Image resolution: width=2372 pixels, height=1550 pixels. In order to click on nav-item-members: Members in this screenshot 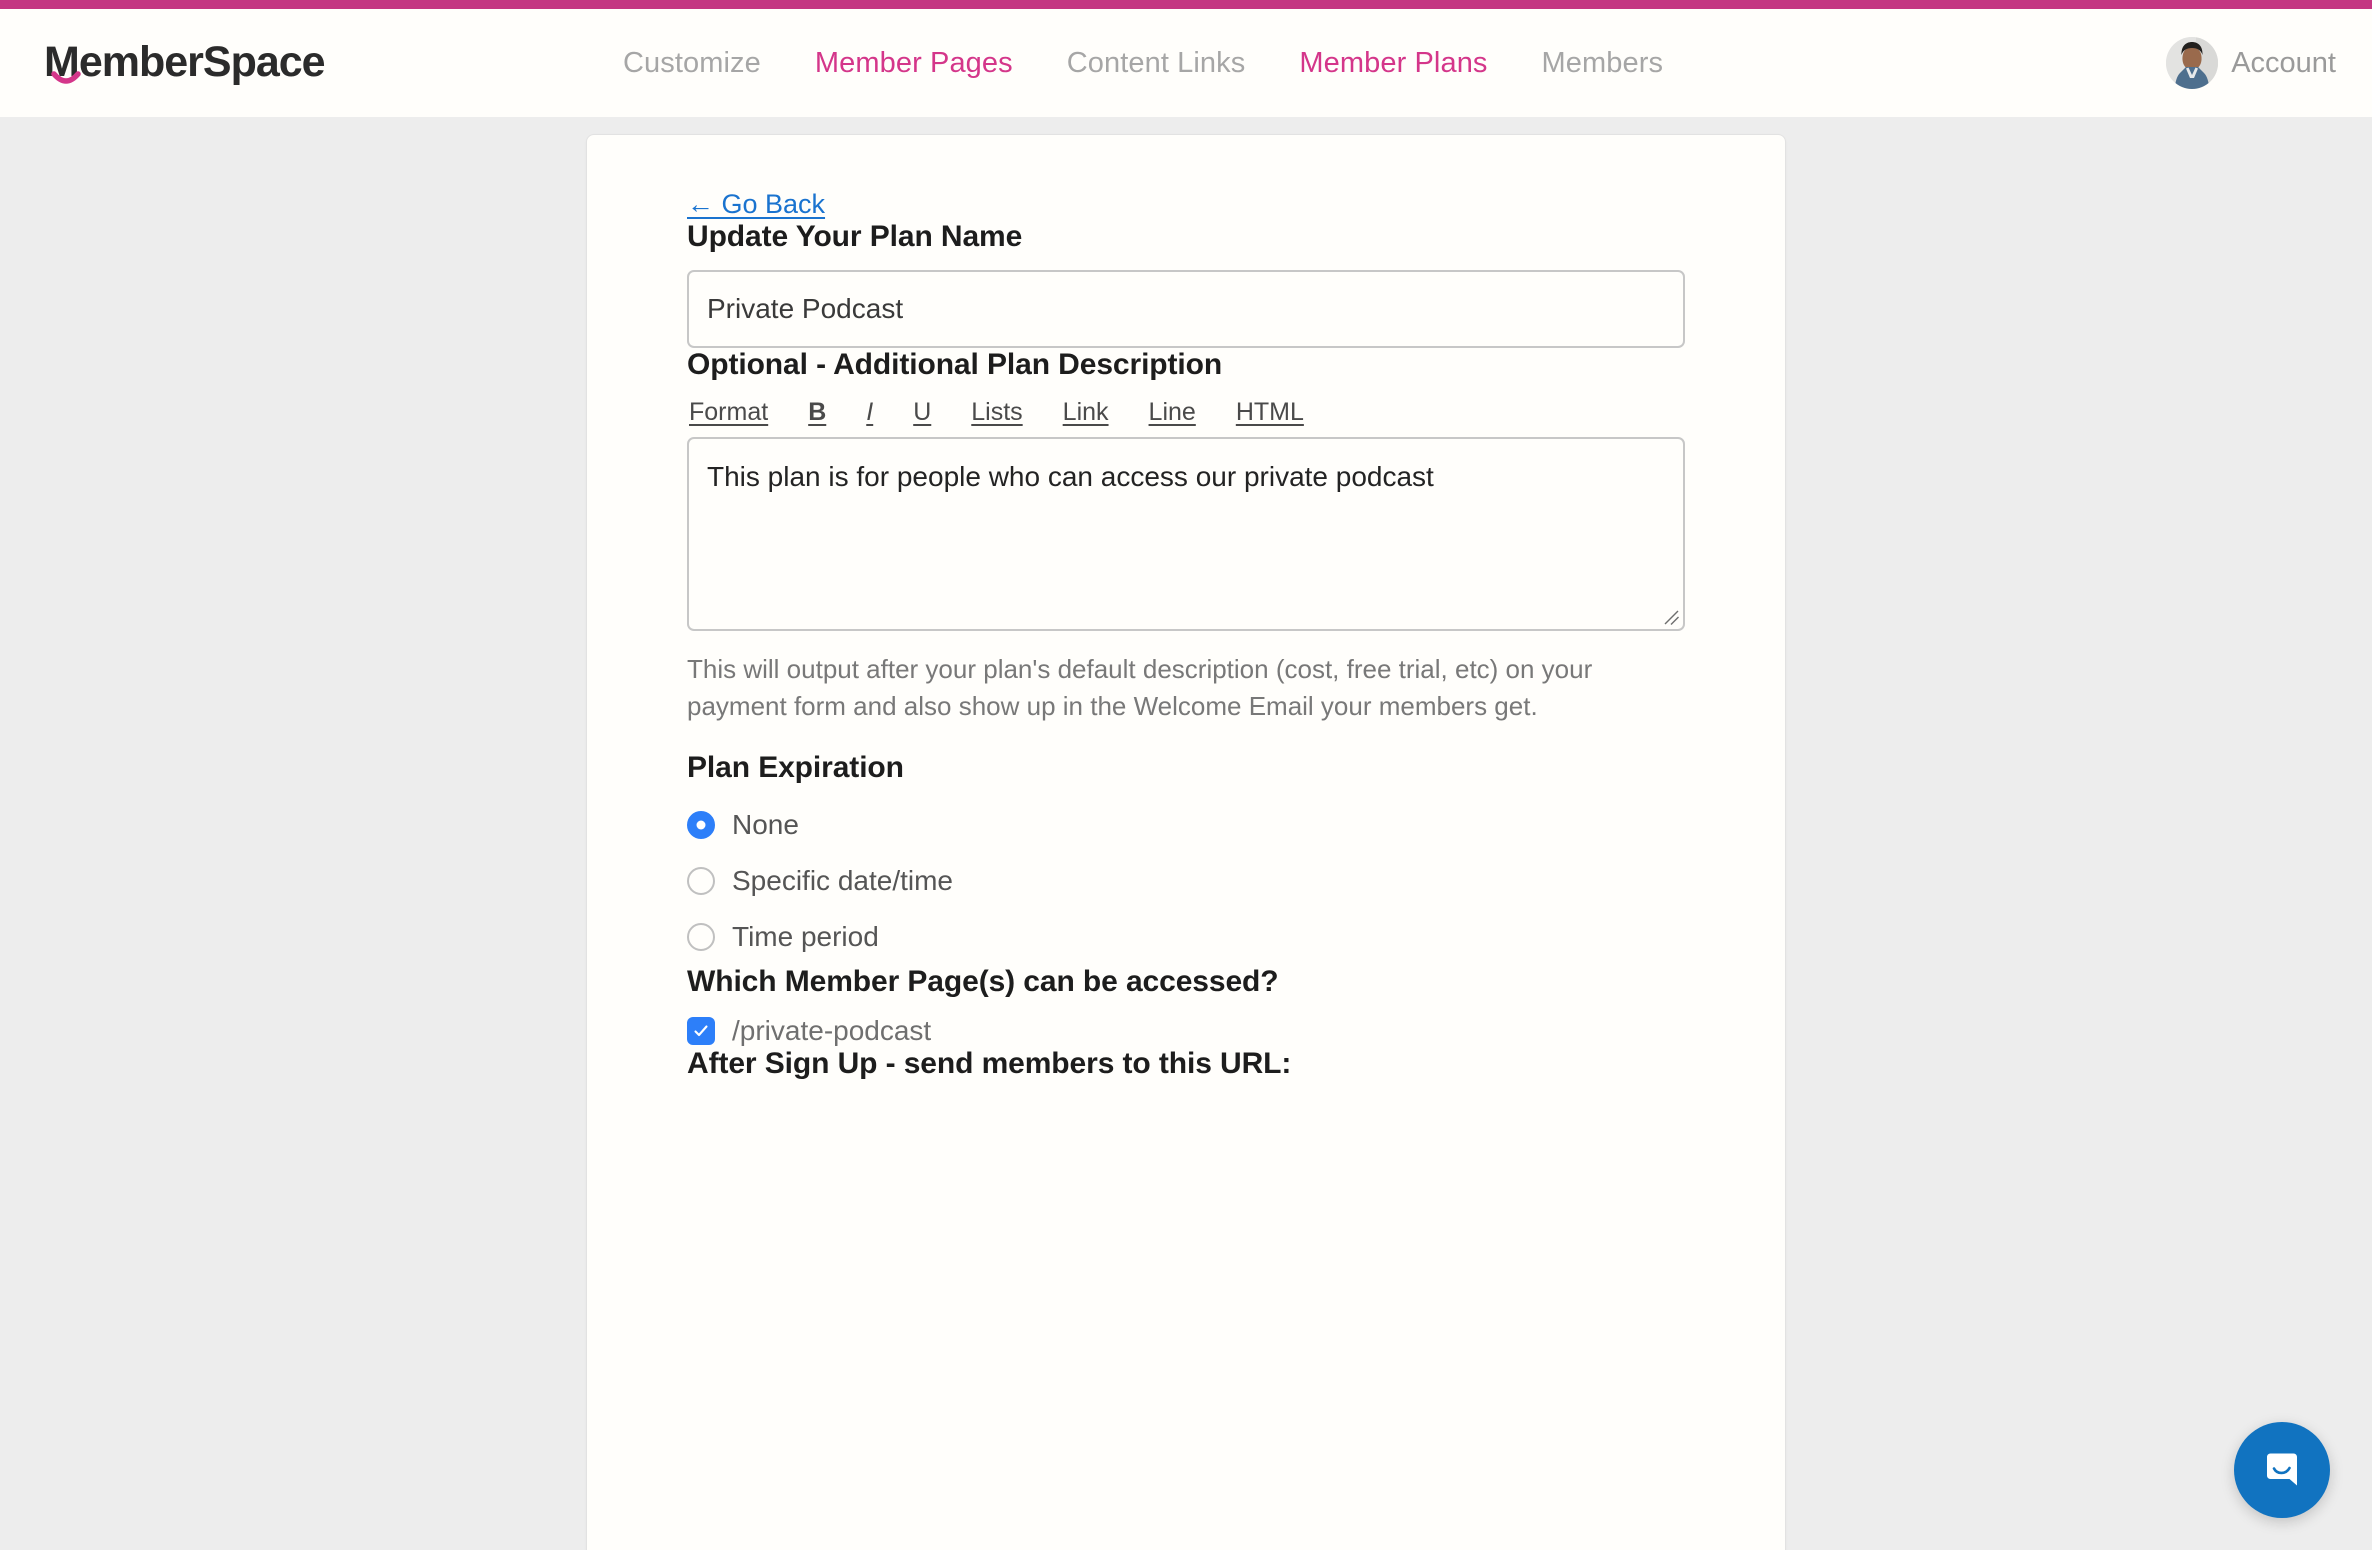, I will do `click(1603, 63)`.